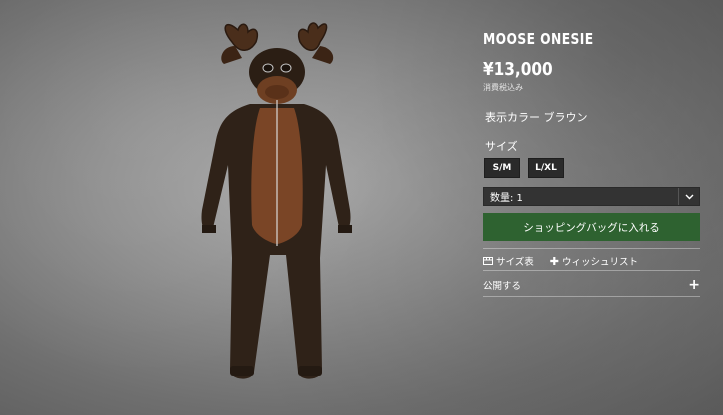  Describe the element at coordinates (694, 285) in the screenshot. I see `expand-plus-icon: +` at that location.